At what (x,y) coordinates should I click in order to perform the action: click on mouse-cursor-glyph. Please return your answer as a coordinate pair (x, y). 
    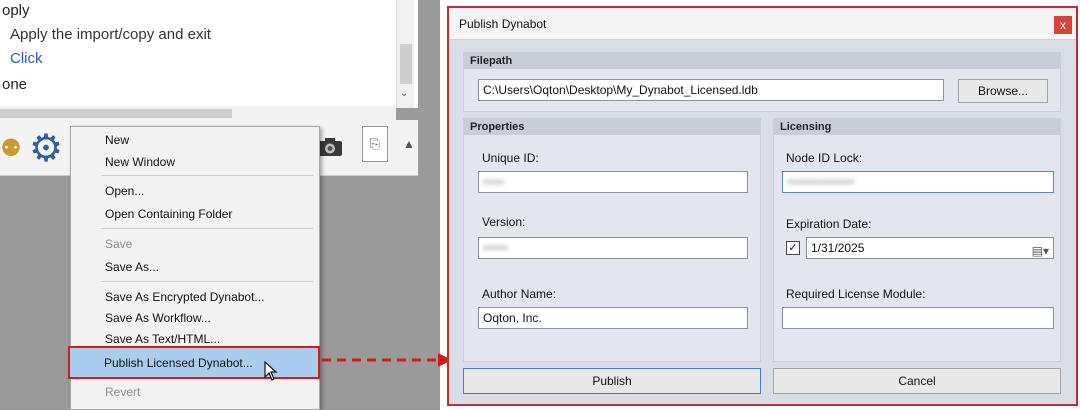
    Looking at the image, I should click on (271, 370).